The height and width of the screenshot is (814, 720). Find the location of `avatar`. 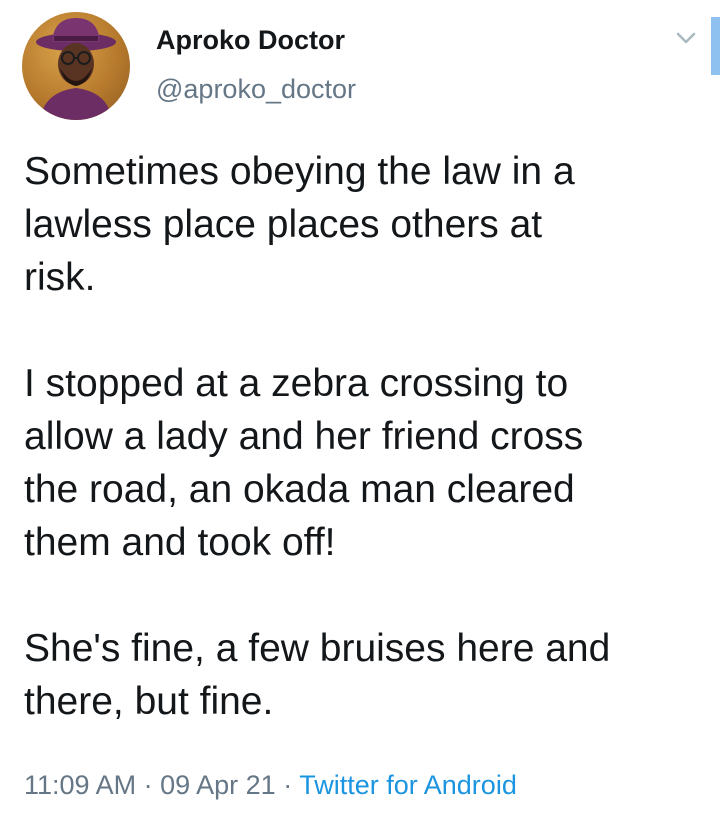

avatar is located at coordinates (76, 66).